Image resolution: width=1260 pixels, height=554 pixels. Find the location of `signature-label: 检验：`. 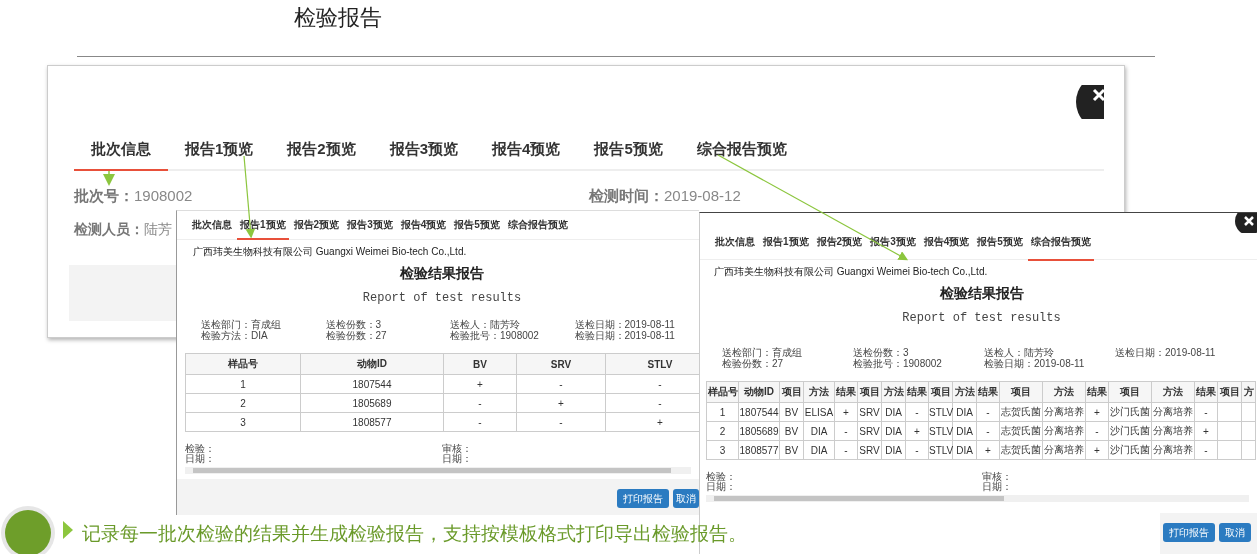

signature-label: 检验： is located at coordinates (721, 477).